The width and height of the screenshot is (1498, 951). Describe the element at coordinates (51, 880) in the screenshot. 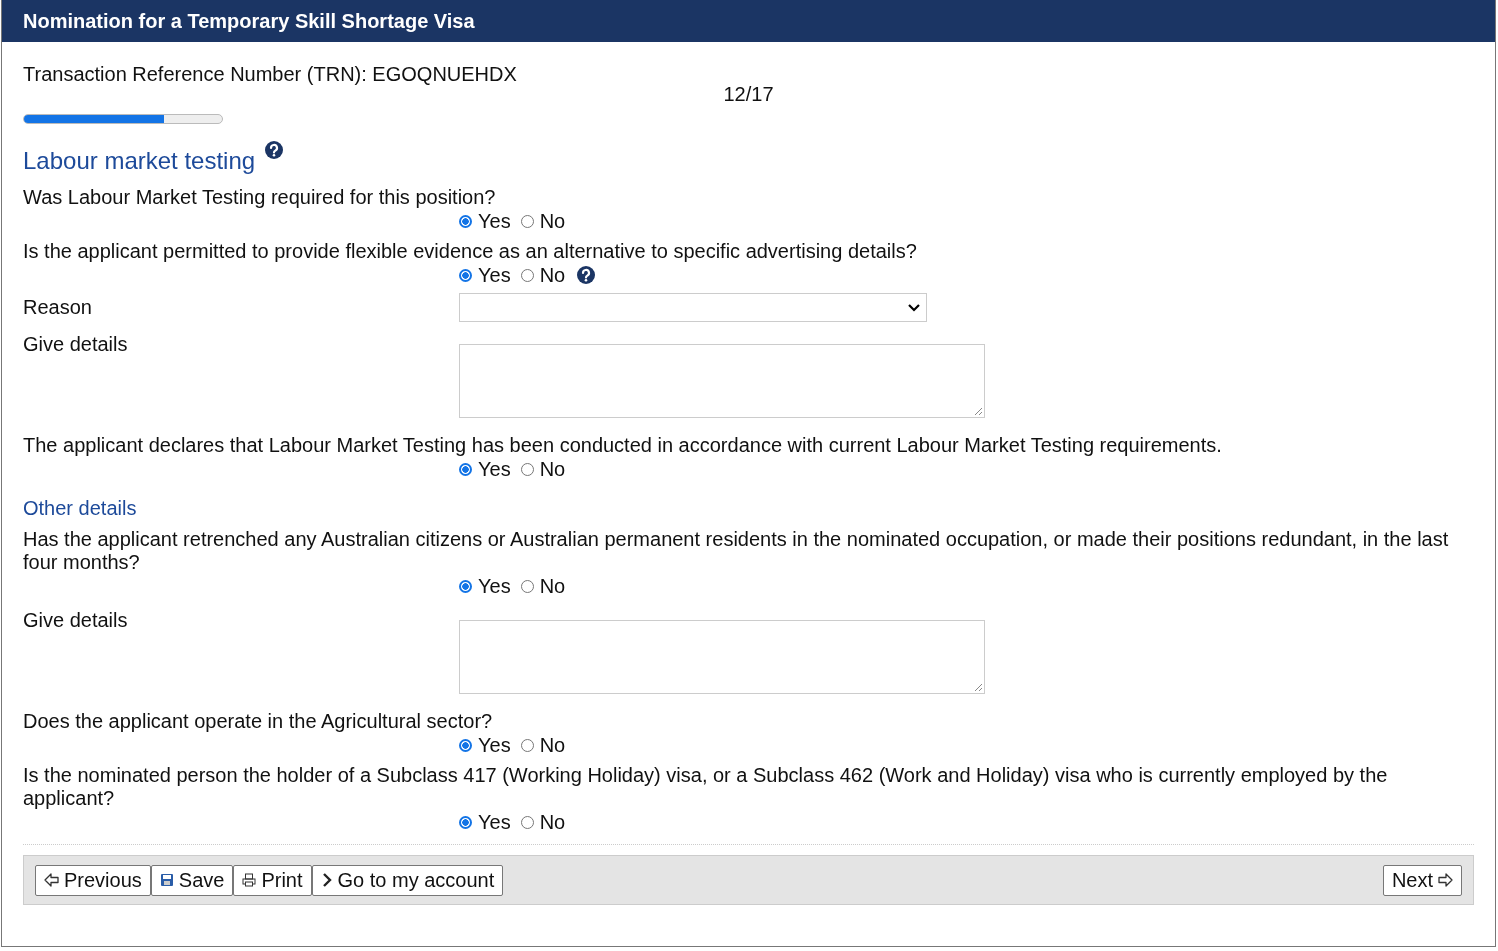

I see `left-arrow-icon` at that location.